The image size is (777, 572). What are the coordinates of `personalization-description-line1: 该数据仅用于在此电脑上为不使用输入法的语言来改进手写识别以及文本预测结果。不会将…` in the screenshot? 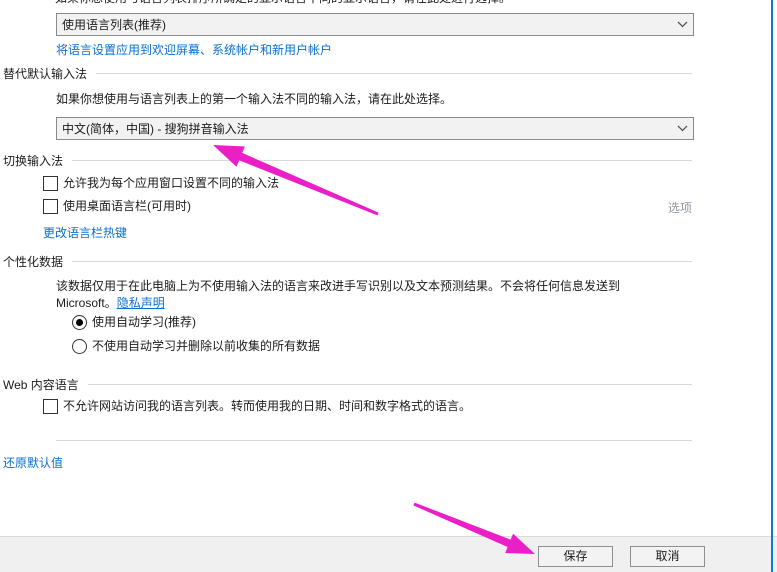 It's located at (338, 286).